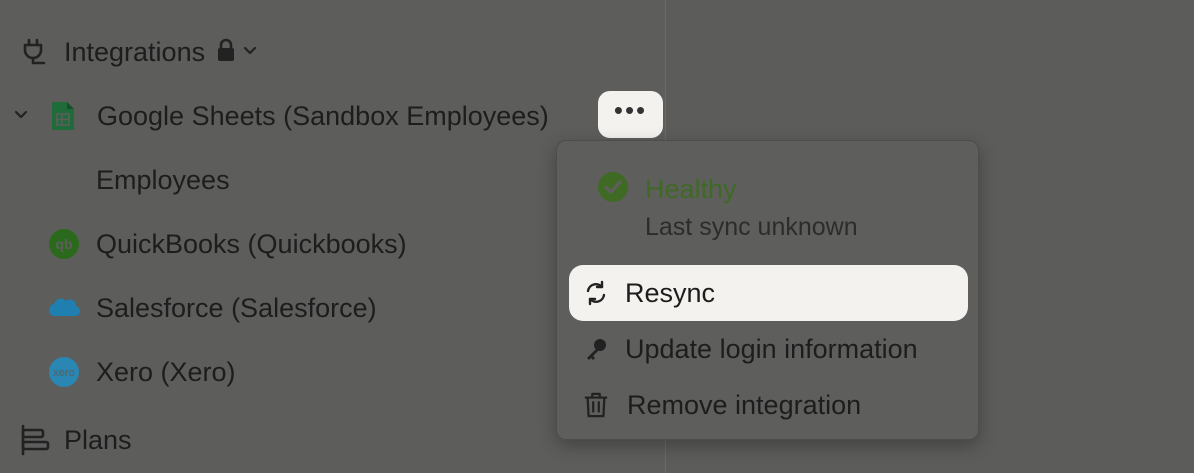 Image resolution: width=1194 pixels, height=473 pixels. Describe the element at coordinates (751, 227) in the screenshot. I see `last-sync-text: Last sync unknown` at that location.